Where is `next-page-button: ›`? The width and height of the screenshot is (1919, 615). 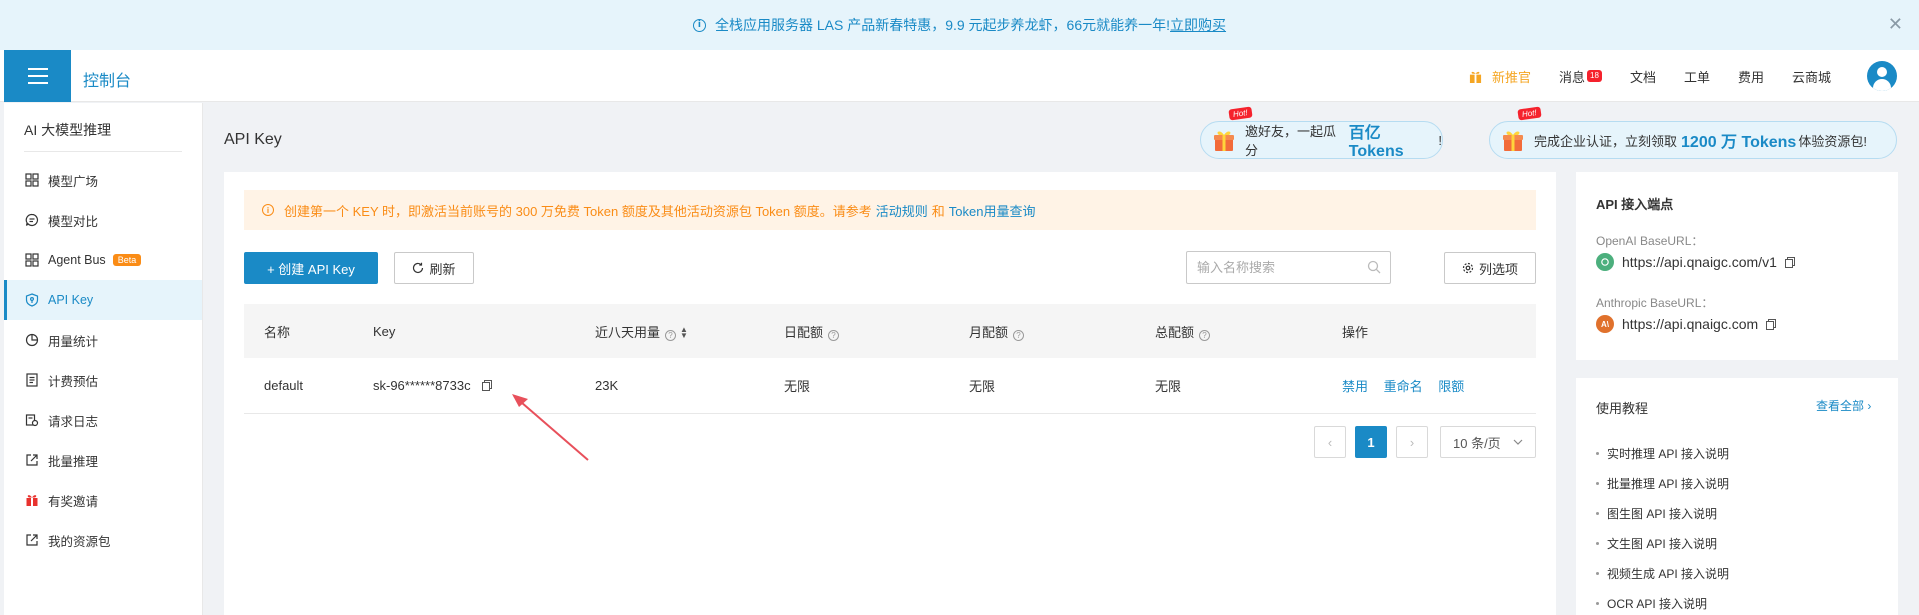 next-page-button: › is located at coordinates (1412, 442).